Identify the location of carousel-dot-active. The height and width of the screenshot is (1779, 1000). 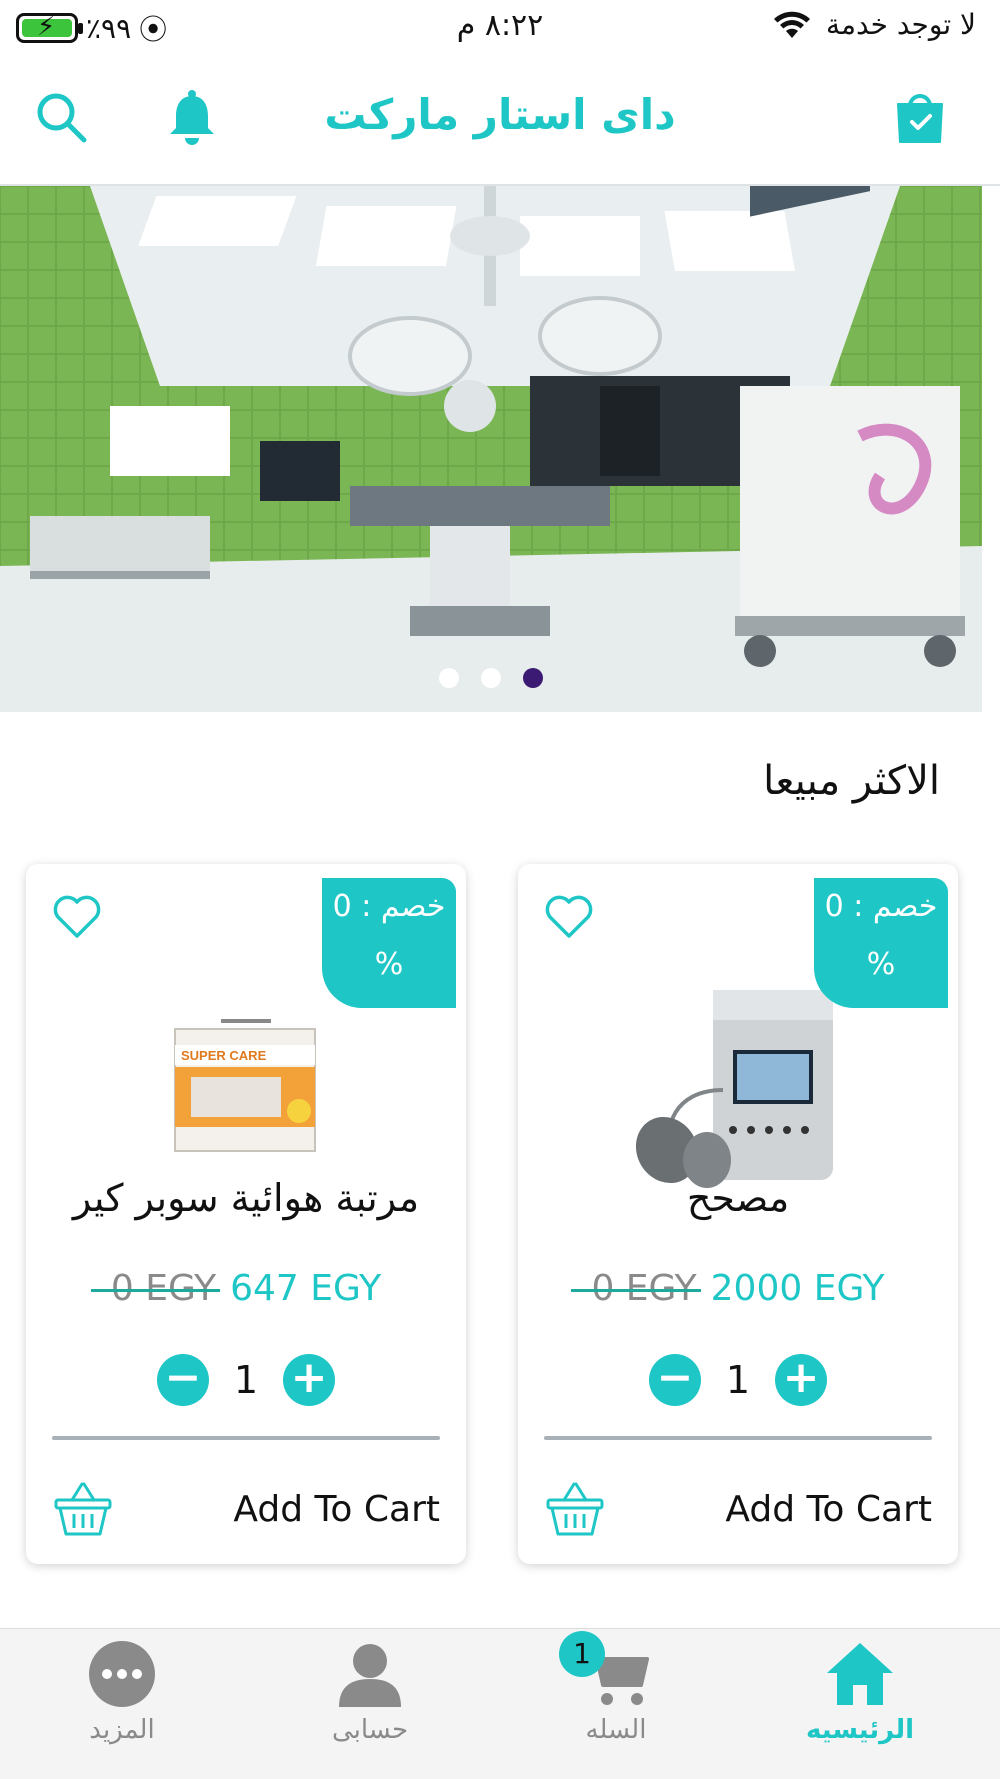
(533, 678).